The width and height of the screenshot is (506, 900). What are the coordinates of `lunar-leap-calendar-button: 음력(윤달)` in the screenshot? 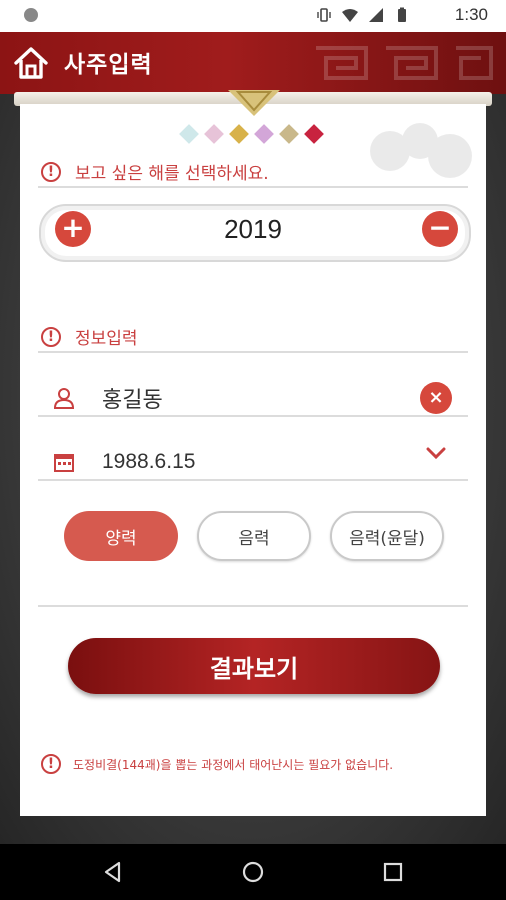 It's located at (387, 536).